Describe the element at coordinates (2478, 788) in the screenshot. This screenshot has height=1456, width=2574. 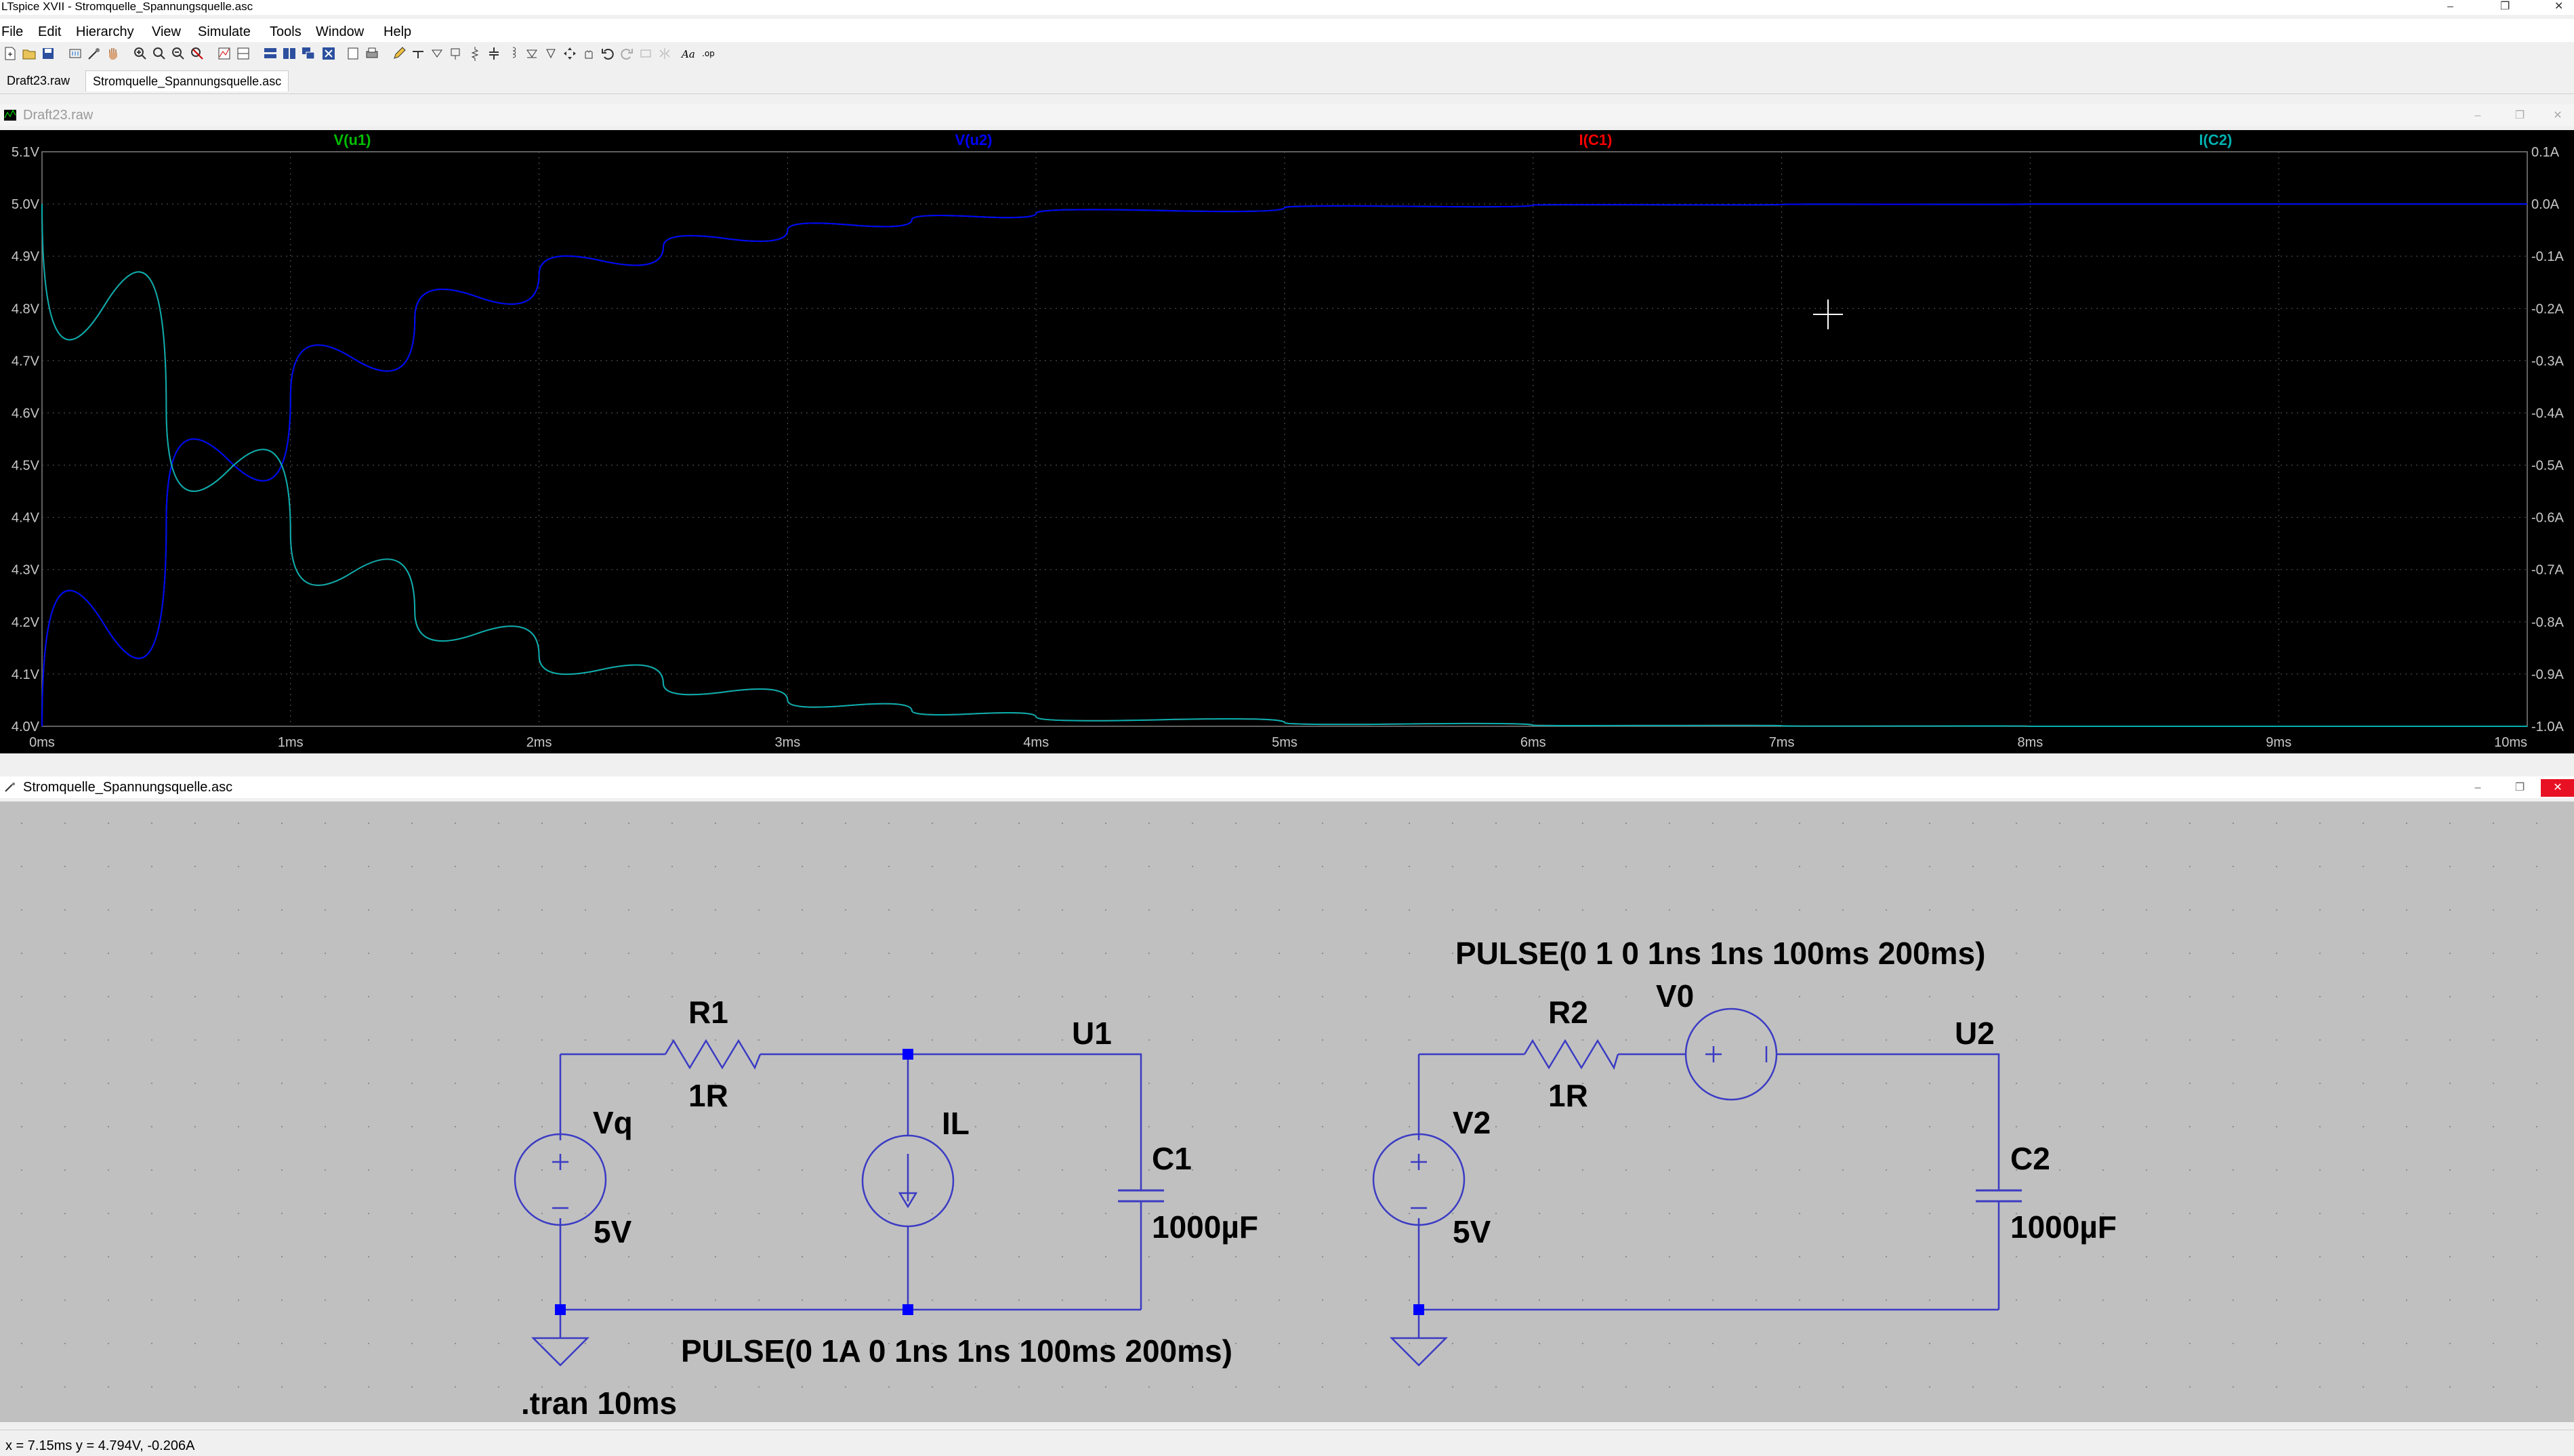
I see `schematic-minimize-button: –` at that location.